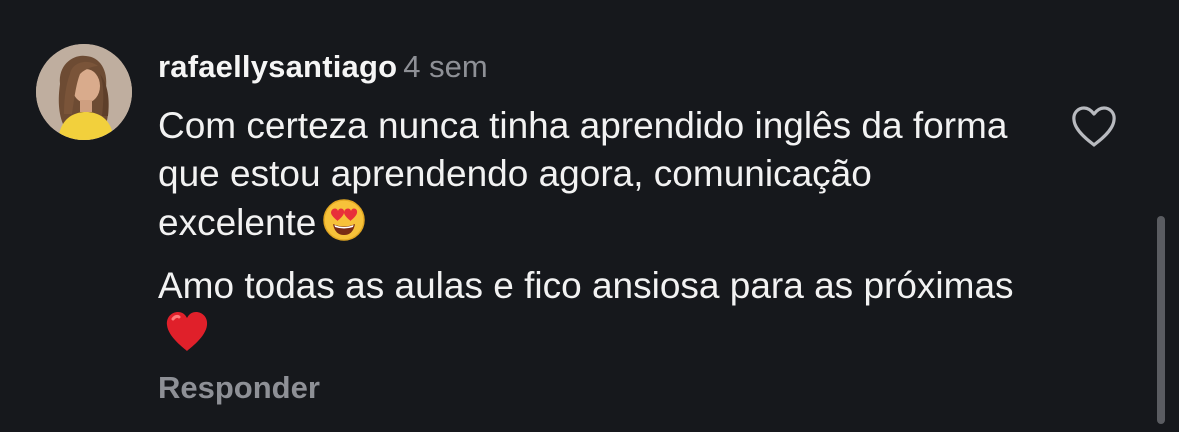  Describe the element at coordinates (445, 66) in the screenshot. I see `timestamp: 4 sem` at that location.